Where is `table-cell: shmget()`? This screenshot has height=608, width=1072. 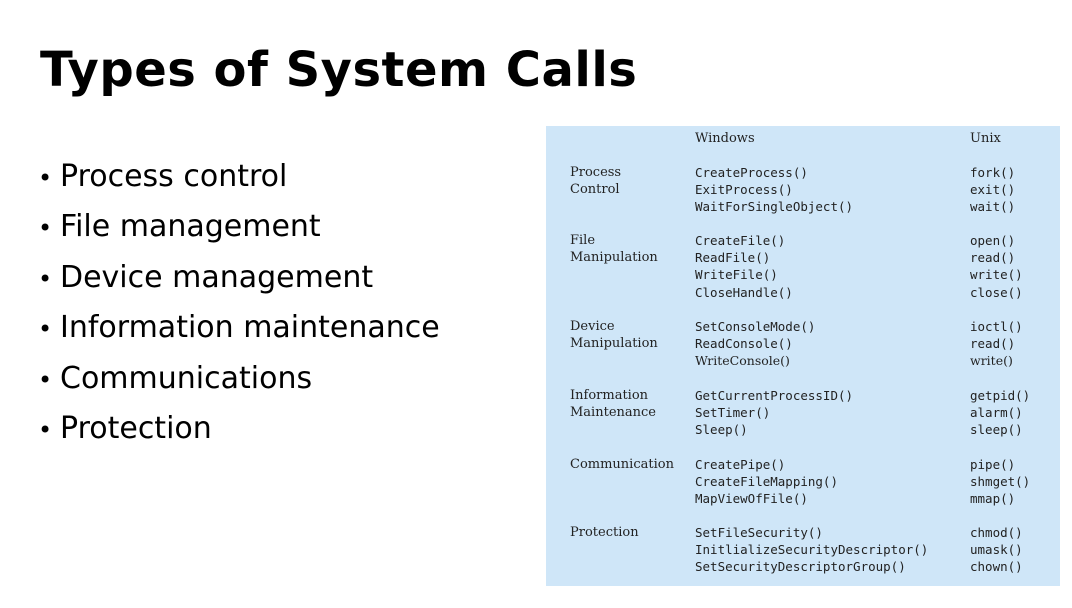
table-cell: shmget() is located at coordinates (1000, 482).